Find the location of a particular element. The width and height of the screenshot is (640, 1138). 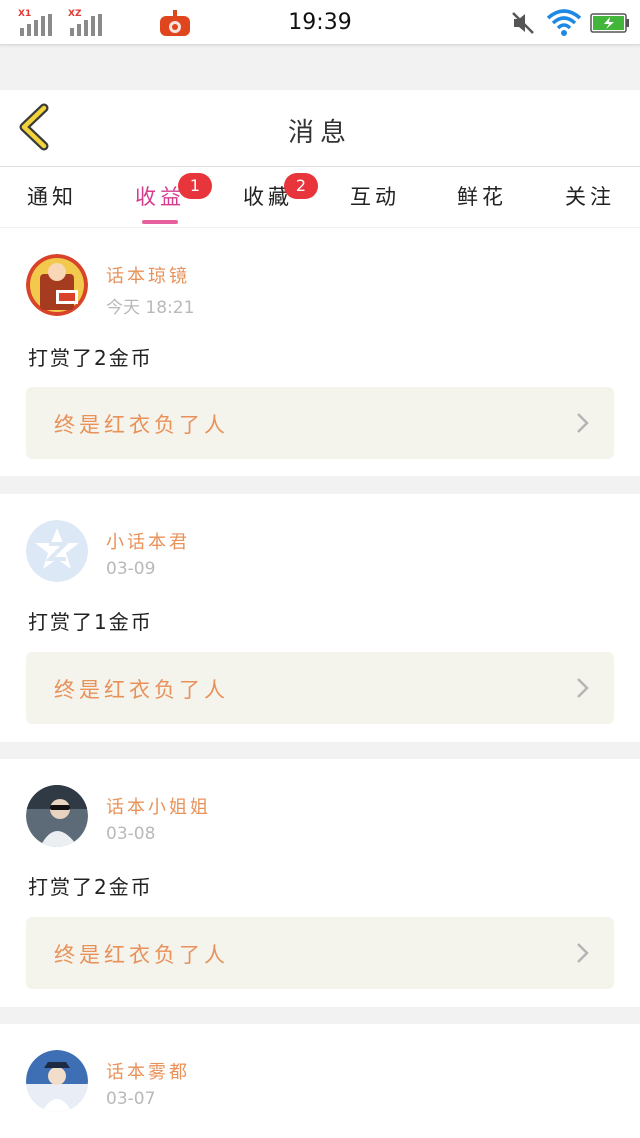

status-bar: X1 XZ 19:39 is located at coordinates (320, 22).